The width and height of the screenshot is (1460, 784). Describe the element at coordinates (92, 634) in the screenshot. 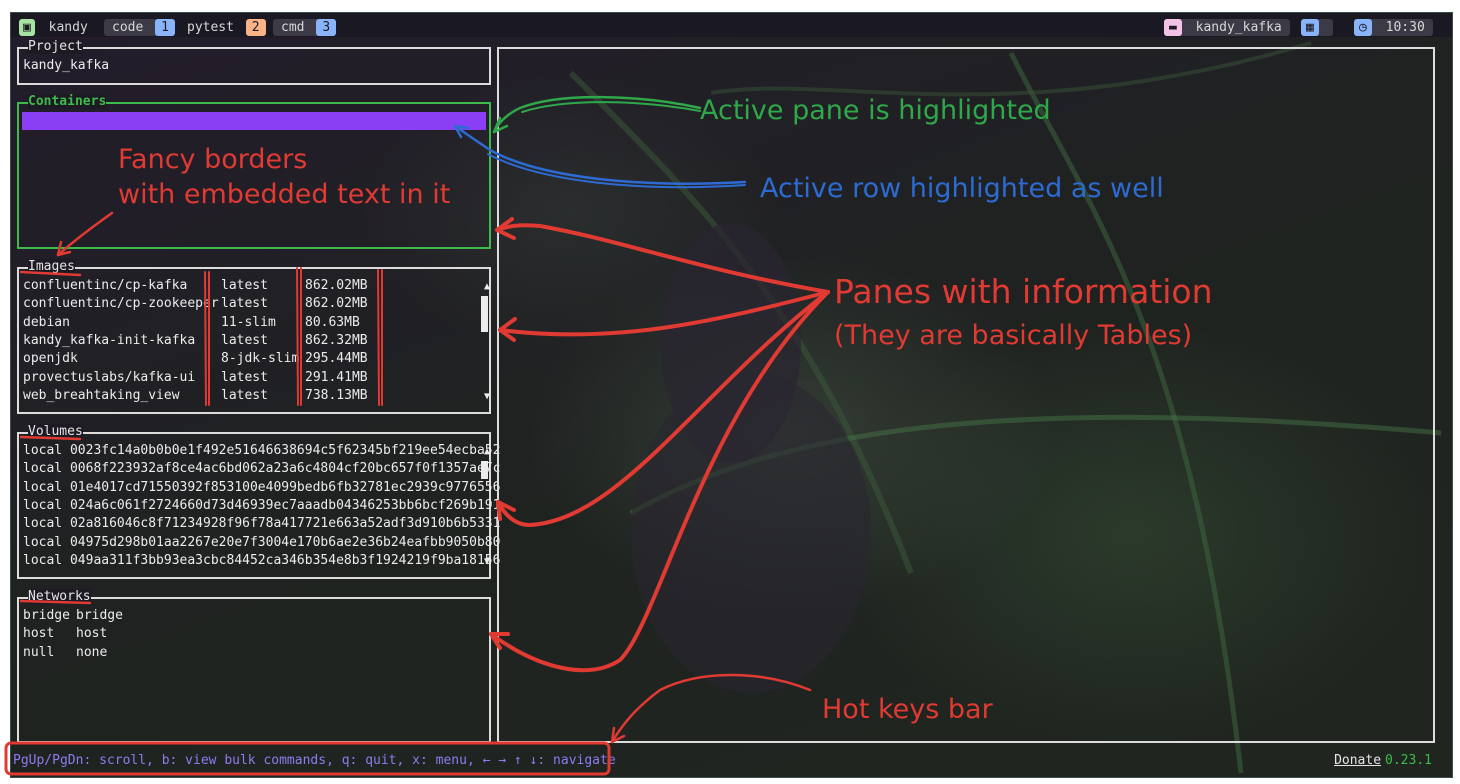

I see `network-driver-cell: host` at that location.